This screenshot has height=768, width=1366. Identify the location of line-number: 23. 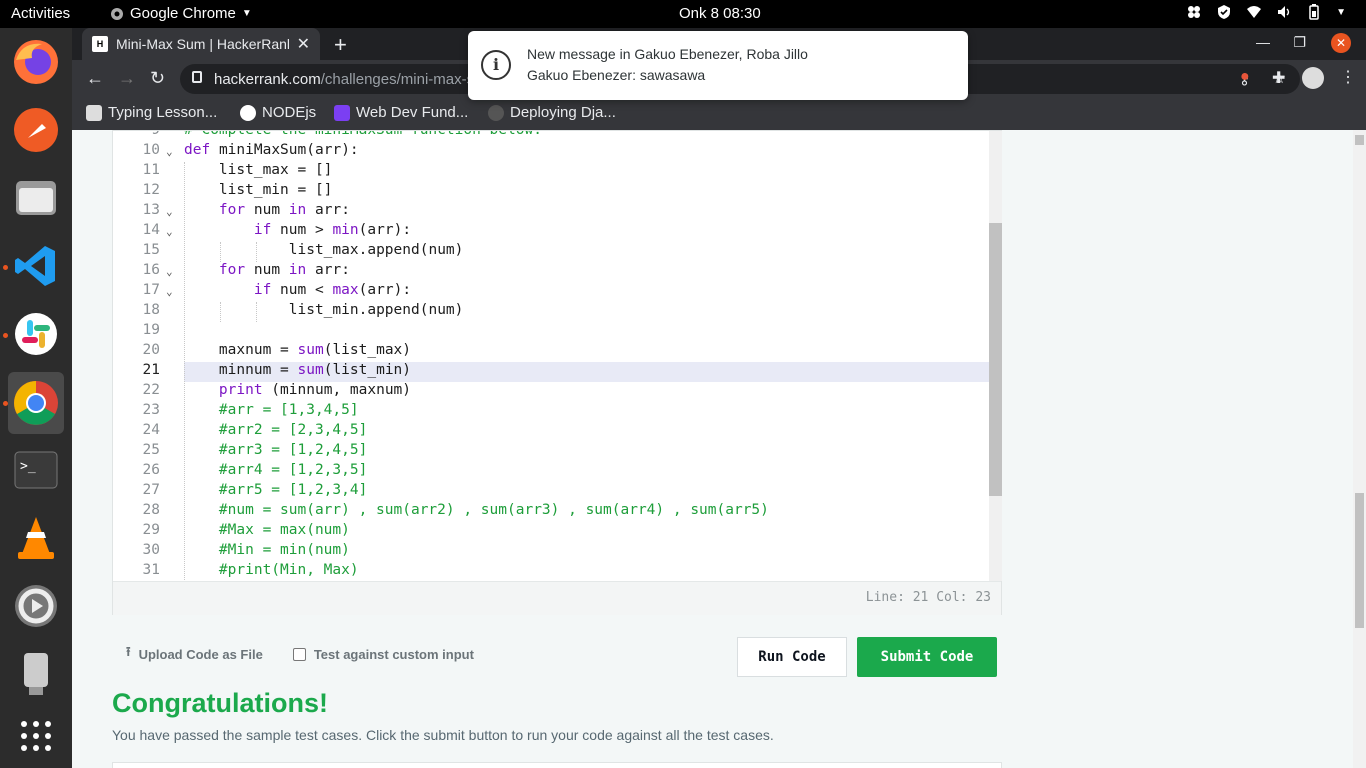
(151, 410).